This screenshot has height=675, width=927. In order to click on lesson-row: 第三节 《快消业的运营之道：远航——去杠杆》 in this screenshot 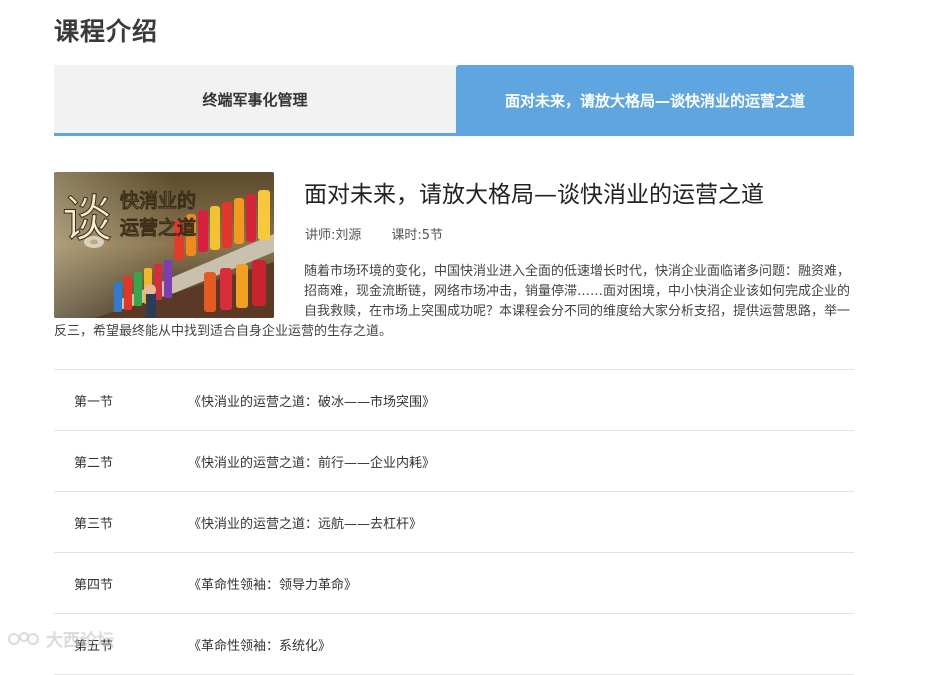, I will do `click(454, 522)`.